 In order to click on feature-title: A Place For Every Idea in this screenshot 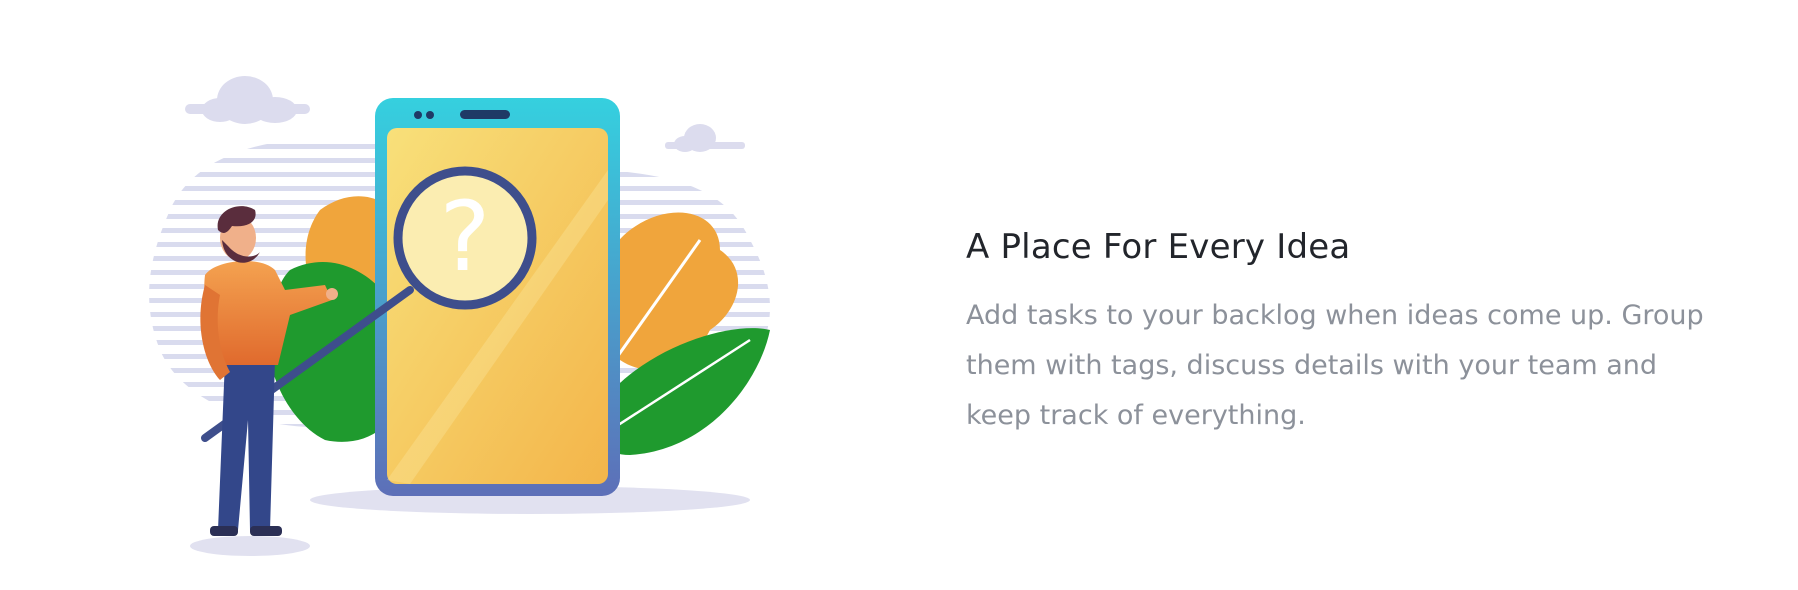, I will do `click(1158, 247)`.